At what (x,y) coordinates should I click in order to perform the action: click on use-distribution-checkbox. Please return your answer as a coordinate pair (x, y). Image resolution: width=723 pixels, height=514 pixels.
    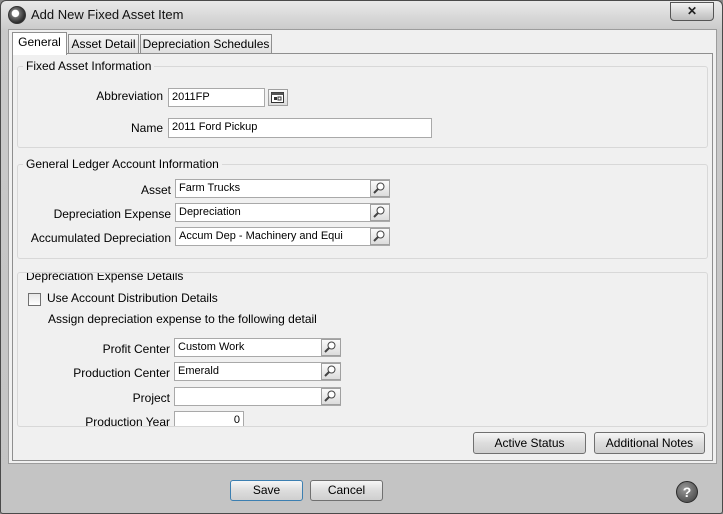
    Looking at the image, I should click on (34, 299).